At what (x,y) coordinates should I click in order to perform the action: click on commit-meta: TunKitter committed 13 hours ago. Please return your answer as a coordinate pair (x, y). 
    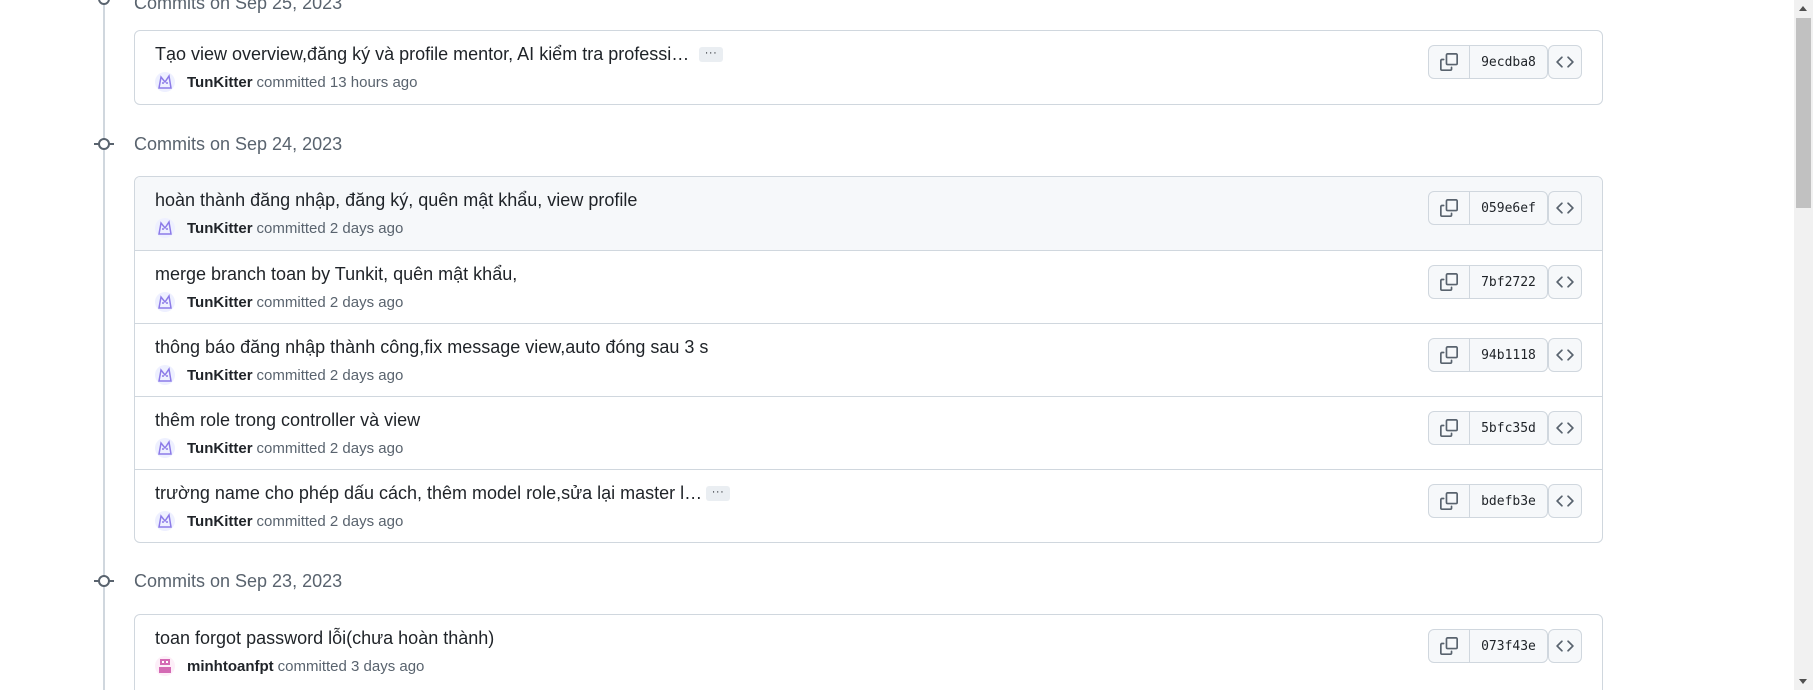
    Looking at the image, I should click on (286, 82).